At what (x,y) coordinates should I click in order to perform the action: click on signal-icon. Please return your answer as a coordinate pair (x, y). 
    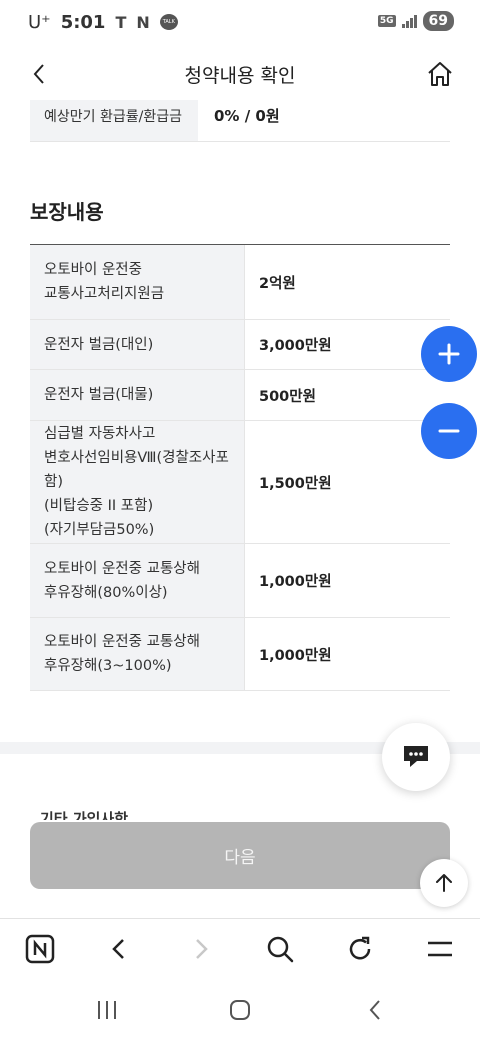
    Looking at the image, I should click on (409, 21).